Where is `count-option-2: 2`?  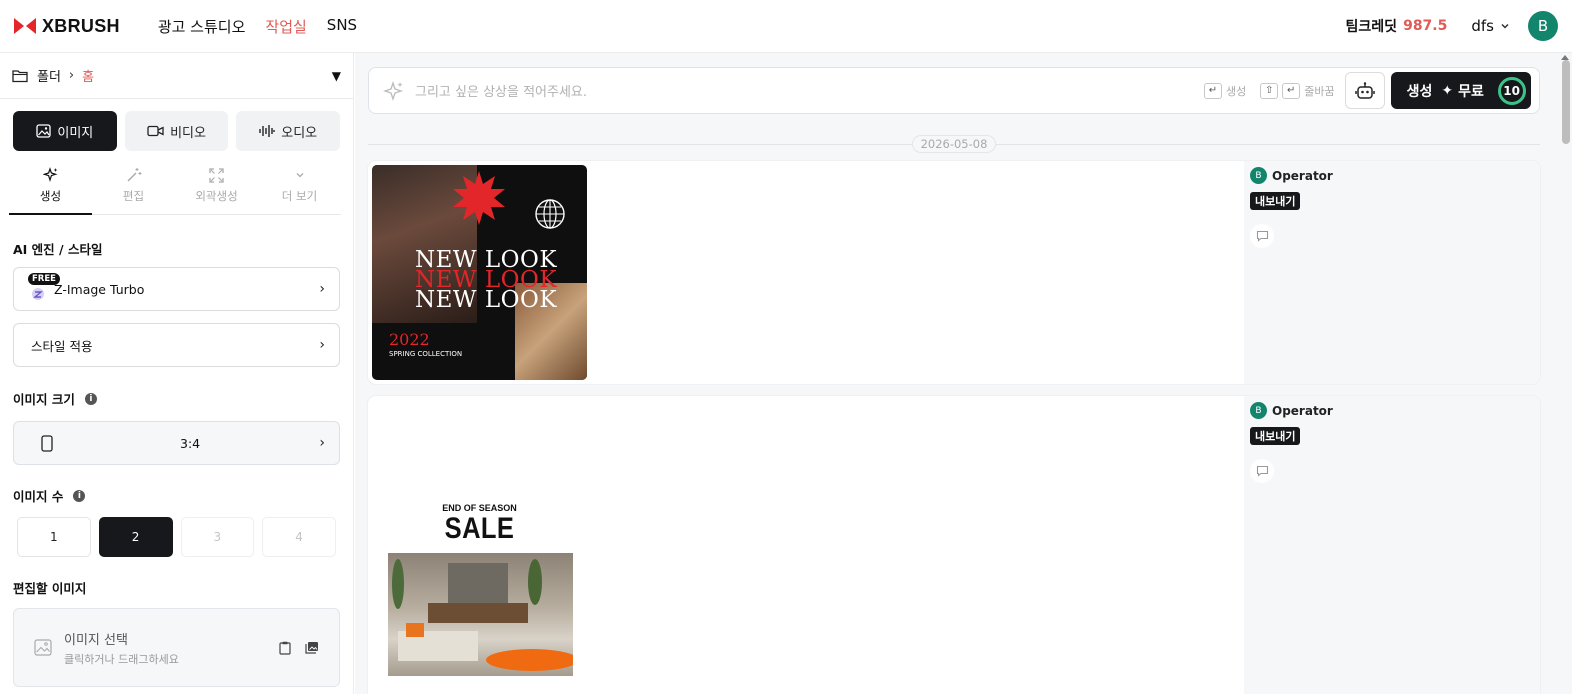
count-option-2: 2 is located at coordinates (135, 537).